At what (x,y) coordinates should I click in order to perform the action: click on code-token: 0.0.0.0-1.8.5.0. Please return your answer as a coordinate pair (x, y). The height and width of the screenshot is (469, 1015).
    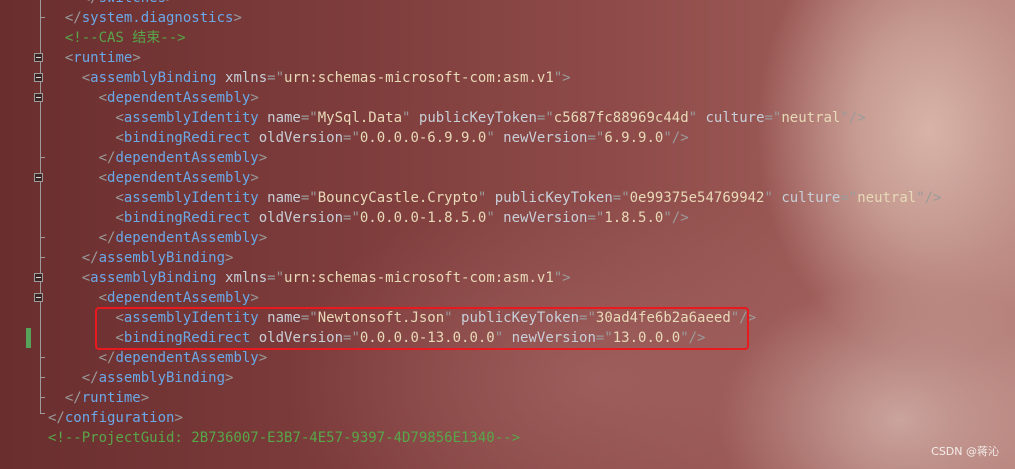
    Looking at the image, I should click on (423, 218).